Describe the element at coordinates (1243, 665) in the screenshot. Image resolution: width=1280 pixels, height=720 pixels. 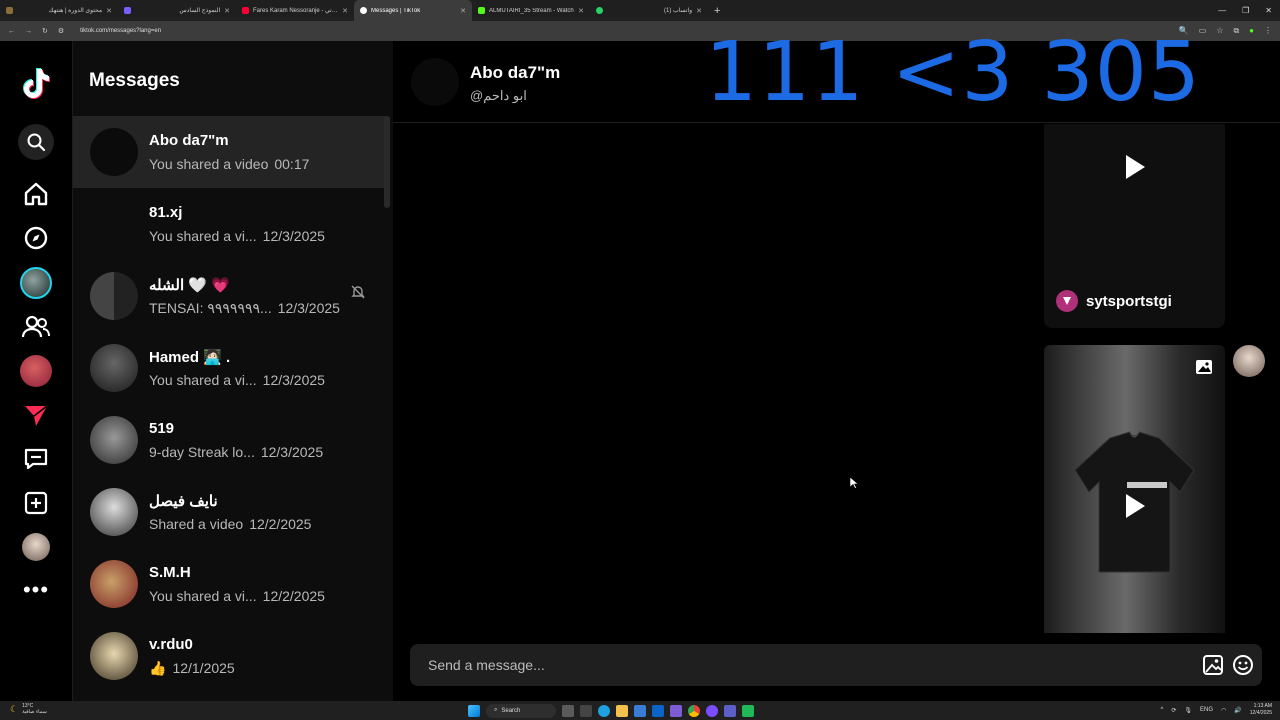
I see `emoji-icon` at that location.